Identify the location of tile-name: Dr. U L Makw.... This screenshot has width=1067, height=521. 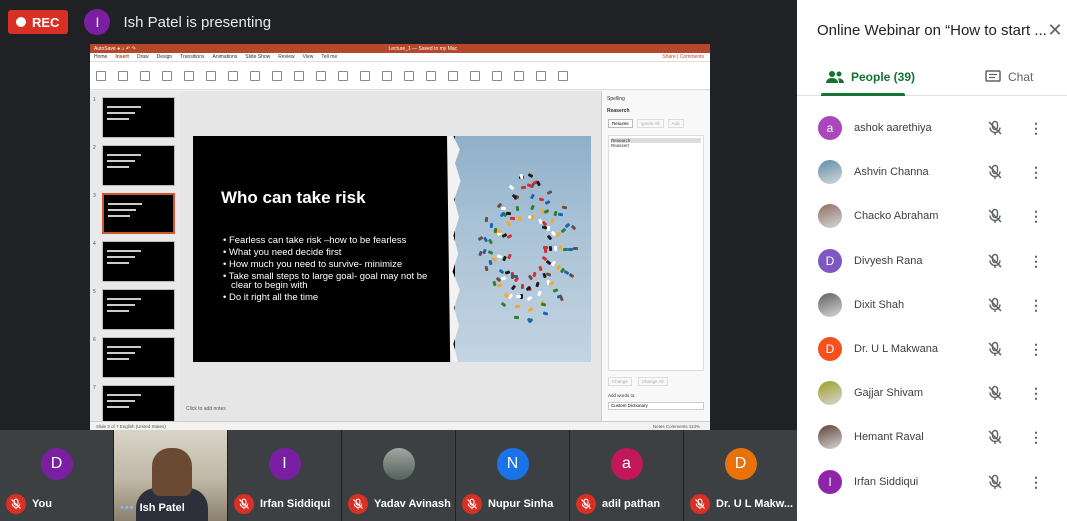
(755, 504).